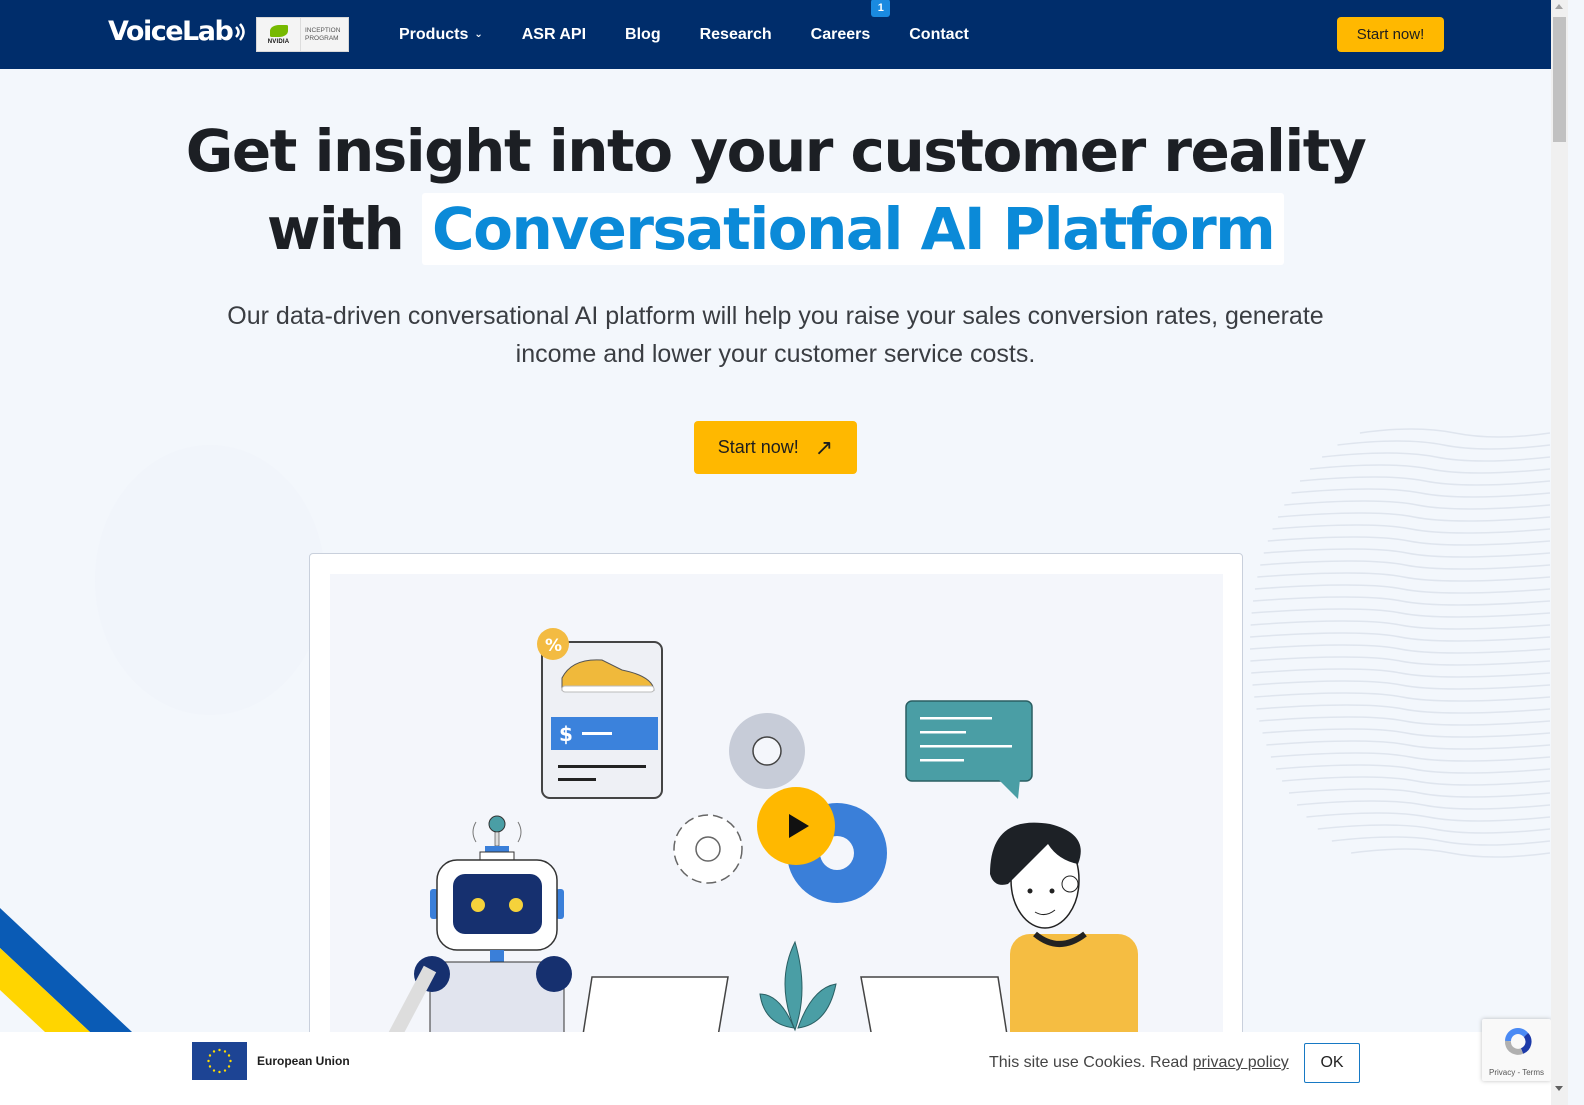 This screenshot has width=1584, height=1105. I want to click on privacy-policy-link: privacy policy, so click(1241, 1062).